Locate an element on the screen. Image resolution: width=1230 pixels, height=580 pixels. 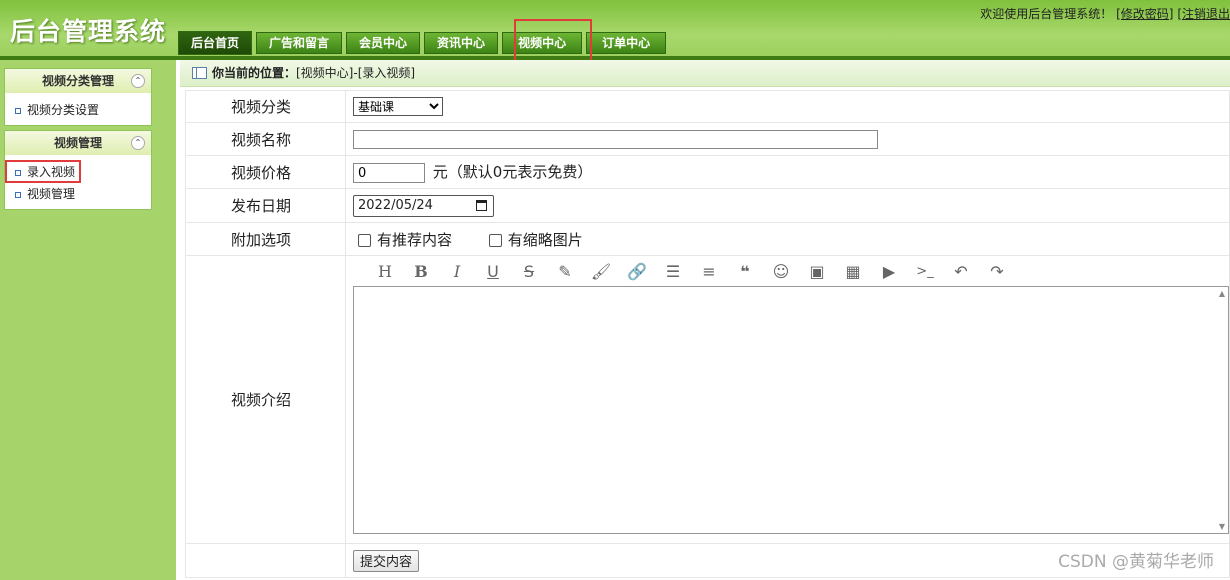
code-icon: >_ is located at coordinates (925, 271).